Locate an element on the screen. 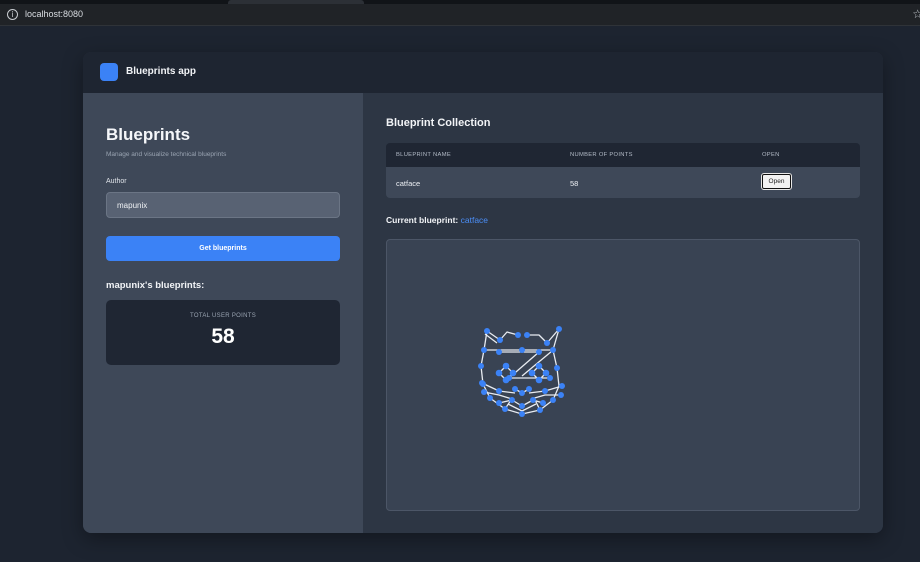 This screenshot has width=920, height=562. collection-title: Blueprint Collection is located at coordinates (438, 123).